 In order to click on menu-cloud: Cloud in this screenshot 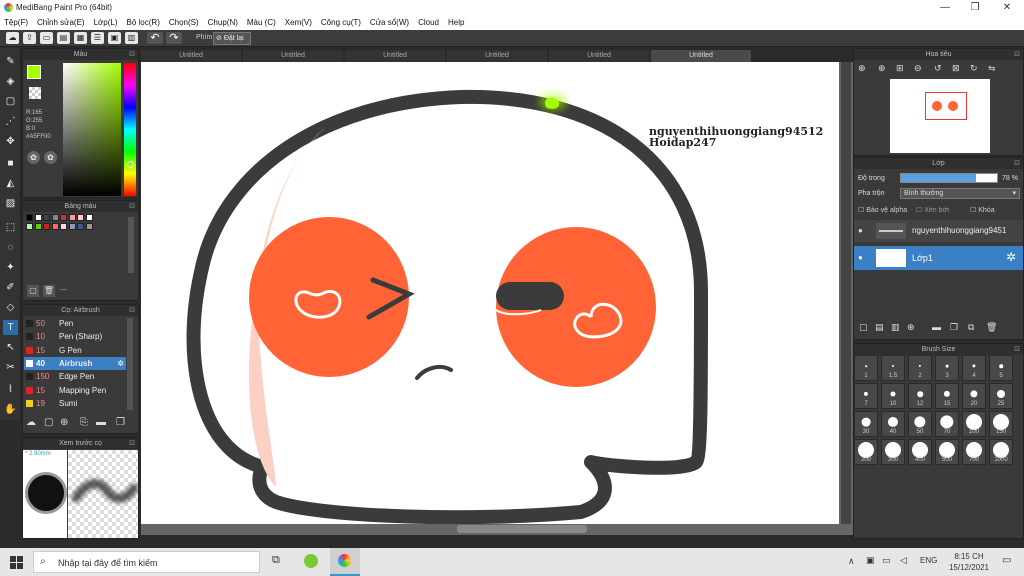, I will do `click(428, 22)`.